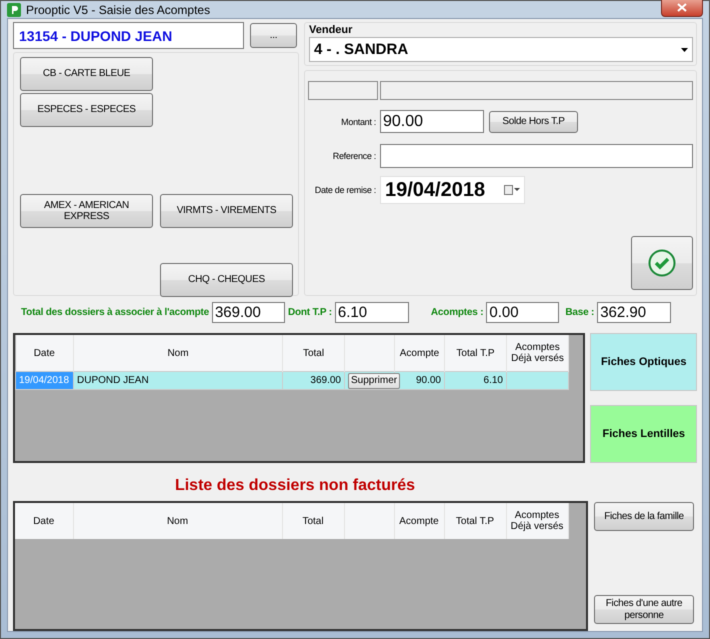  Describe the element at coordinates (644, 516) in the screenshot. I see `fiches-button: Fiches de la famille` at that location.